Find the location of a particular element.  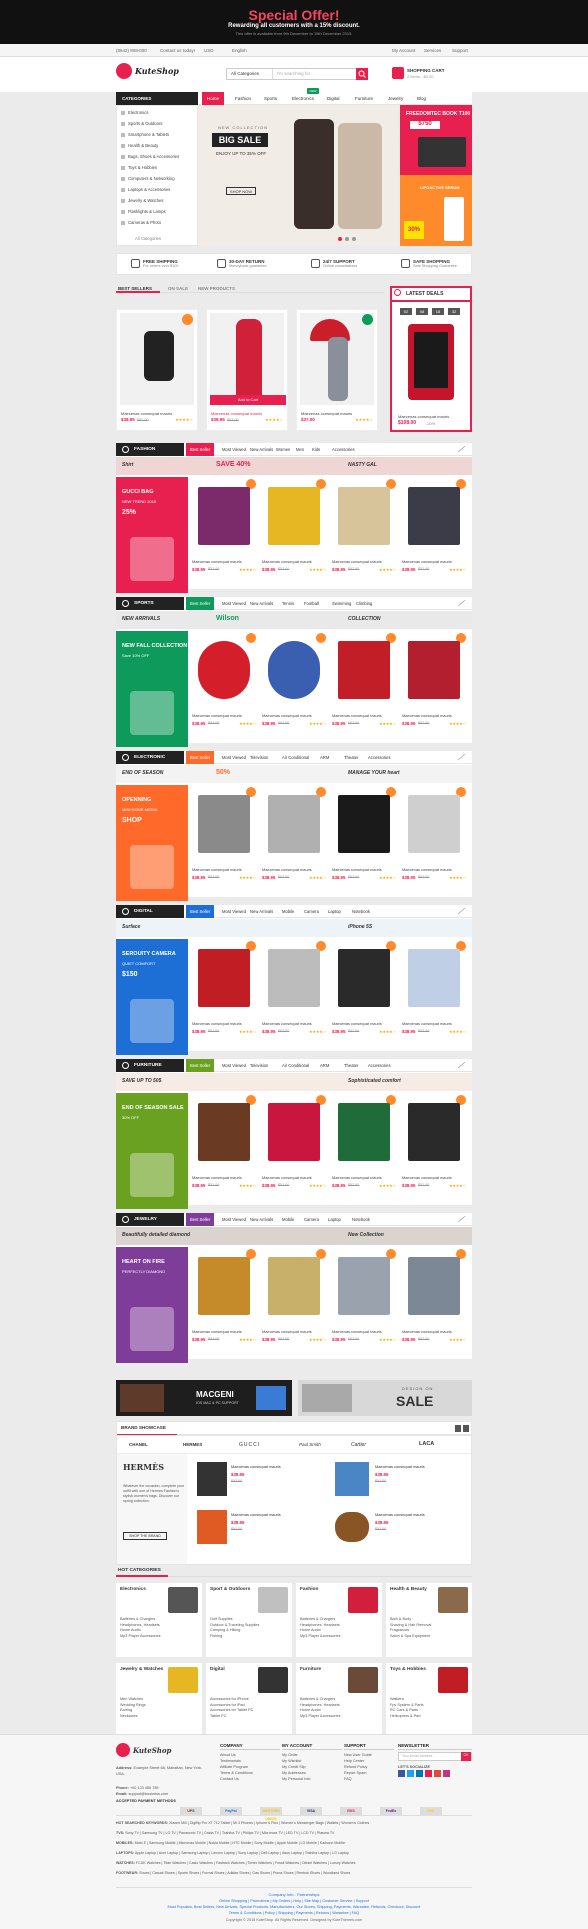

hot-category-title: Furniture is located at coordinates (310, 1669).